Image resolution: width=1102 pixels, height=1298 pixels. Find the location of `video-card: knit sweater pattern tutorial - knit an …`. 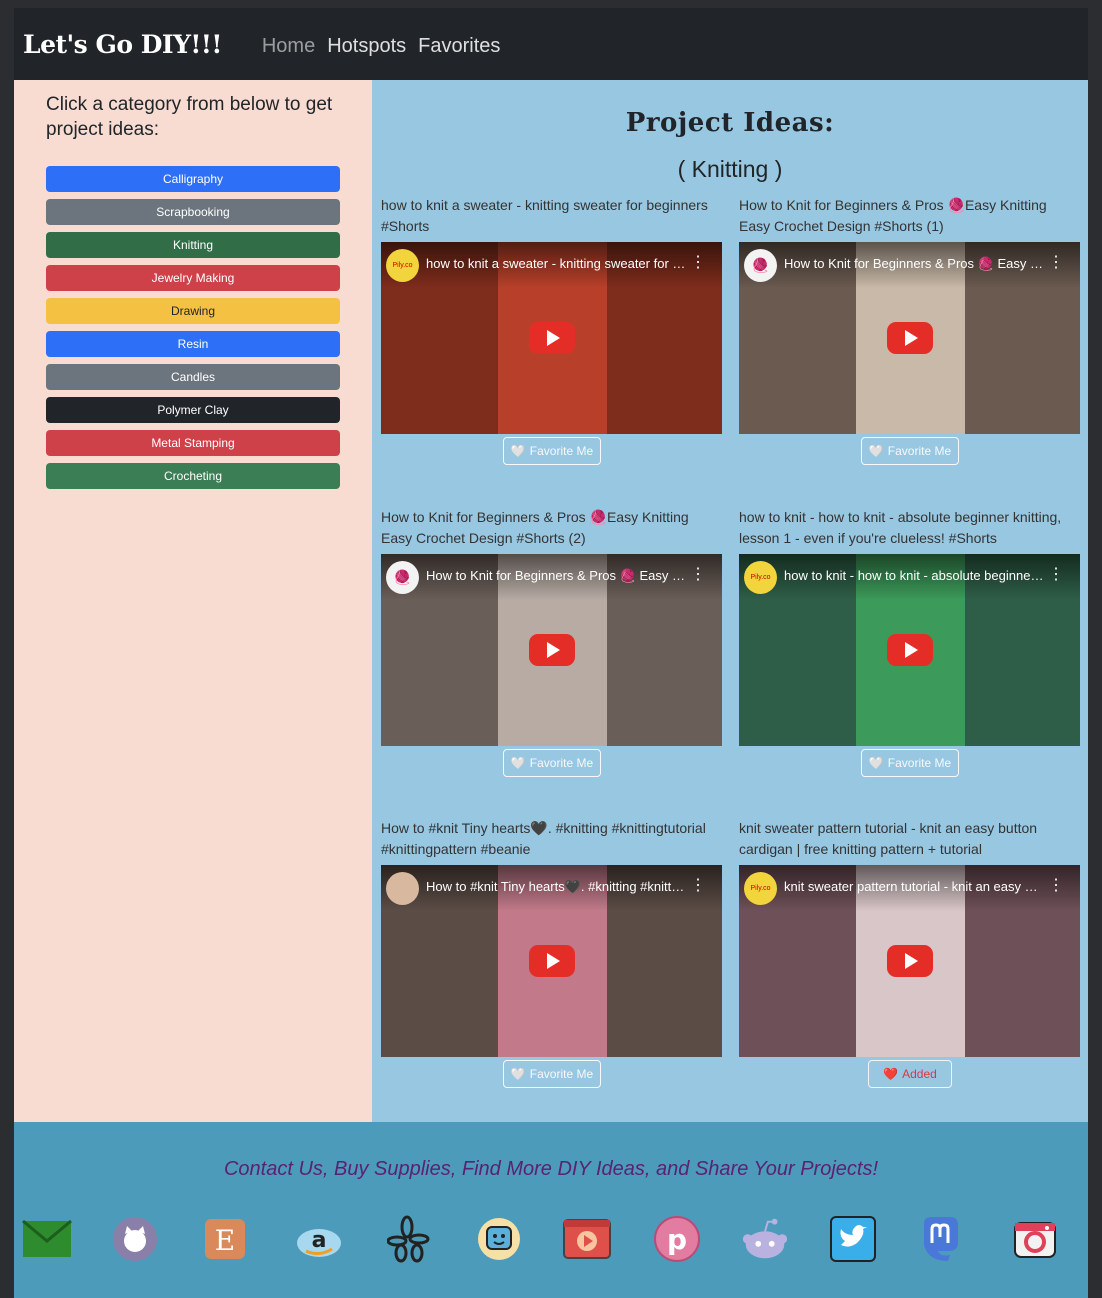

video-card: knit sweater pattern tutorial - knit an … is located at coordinates (909, 937).